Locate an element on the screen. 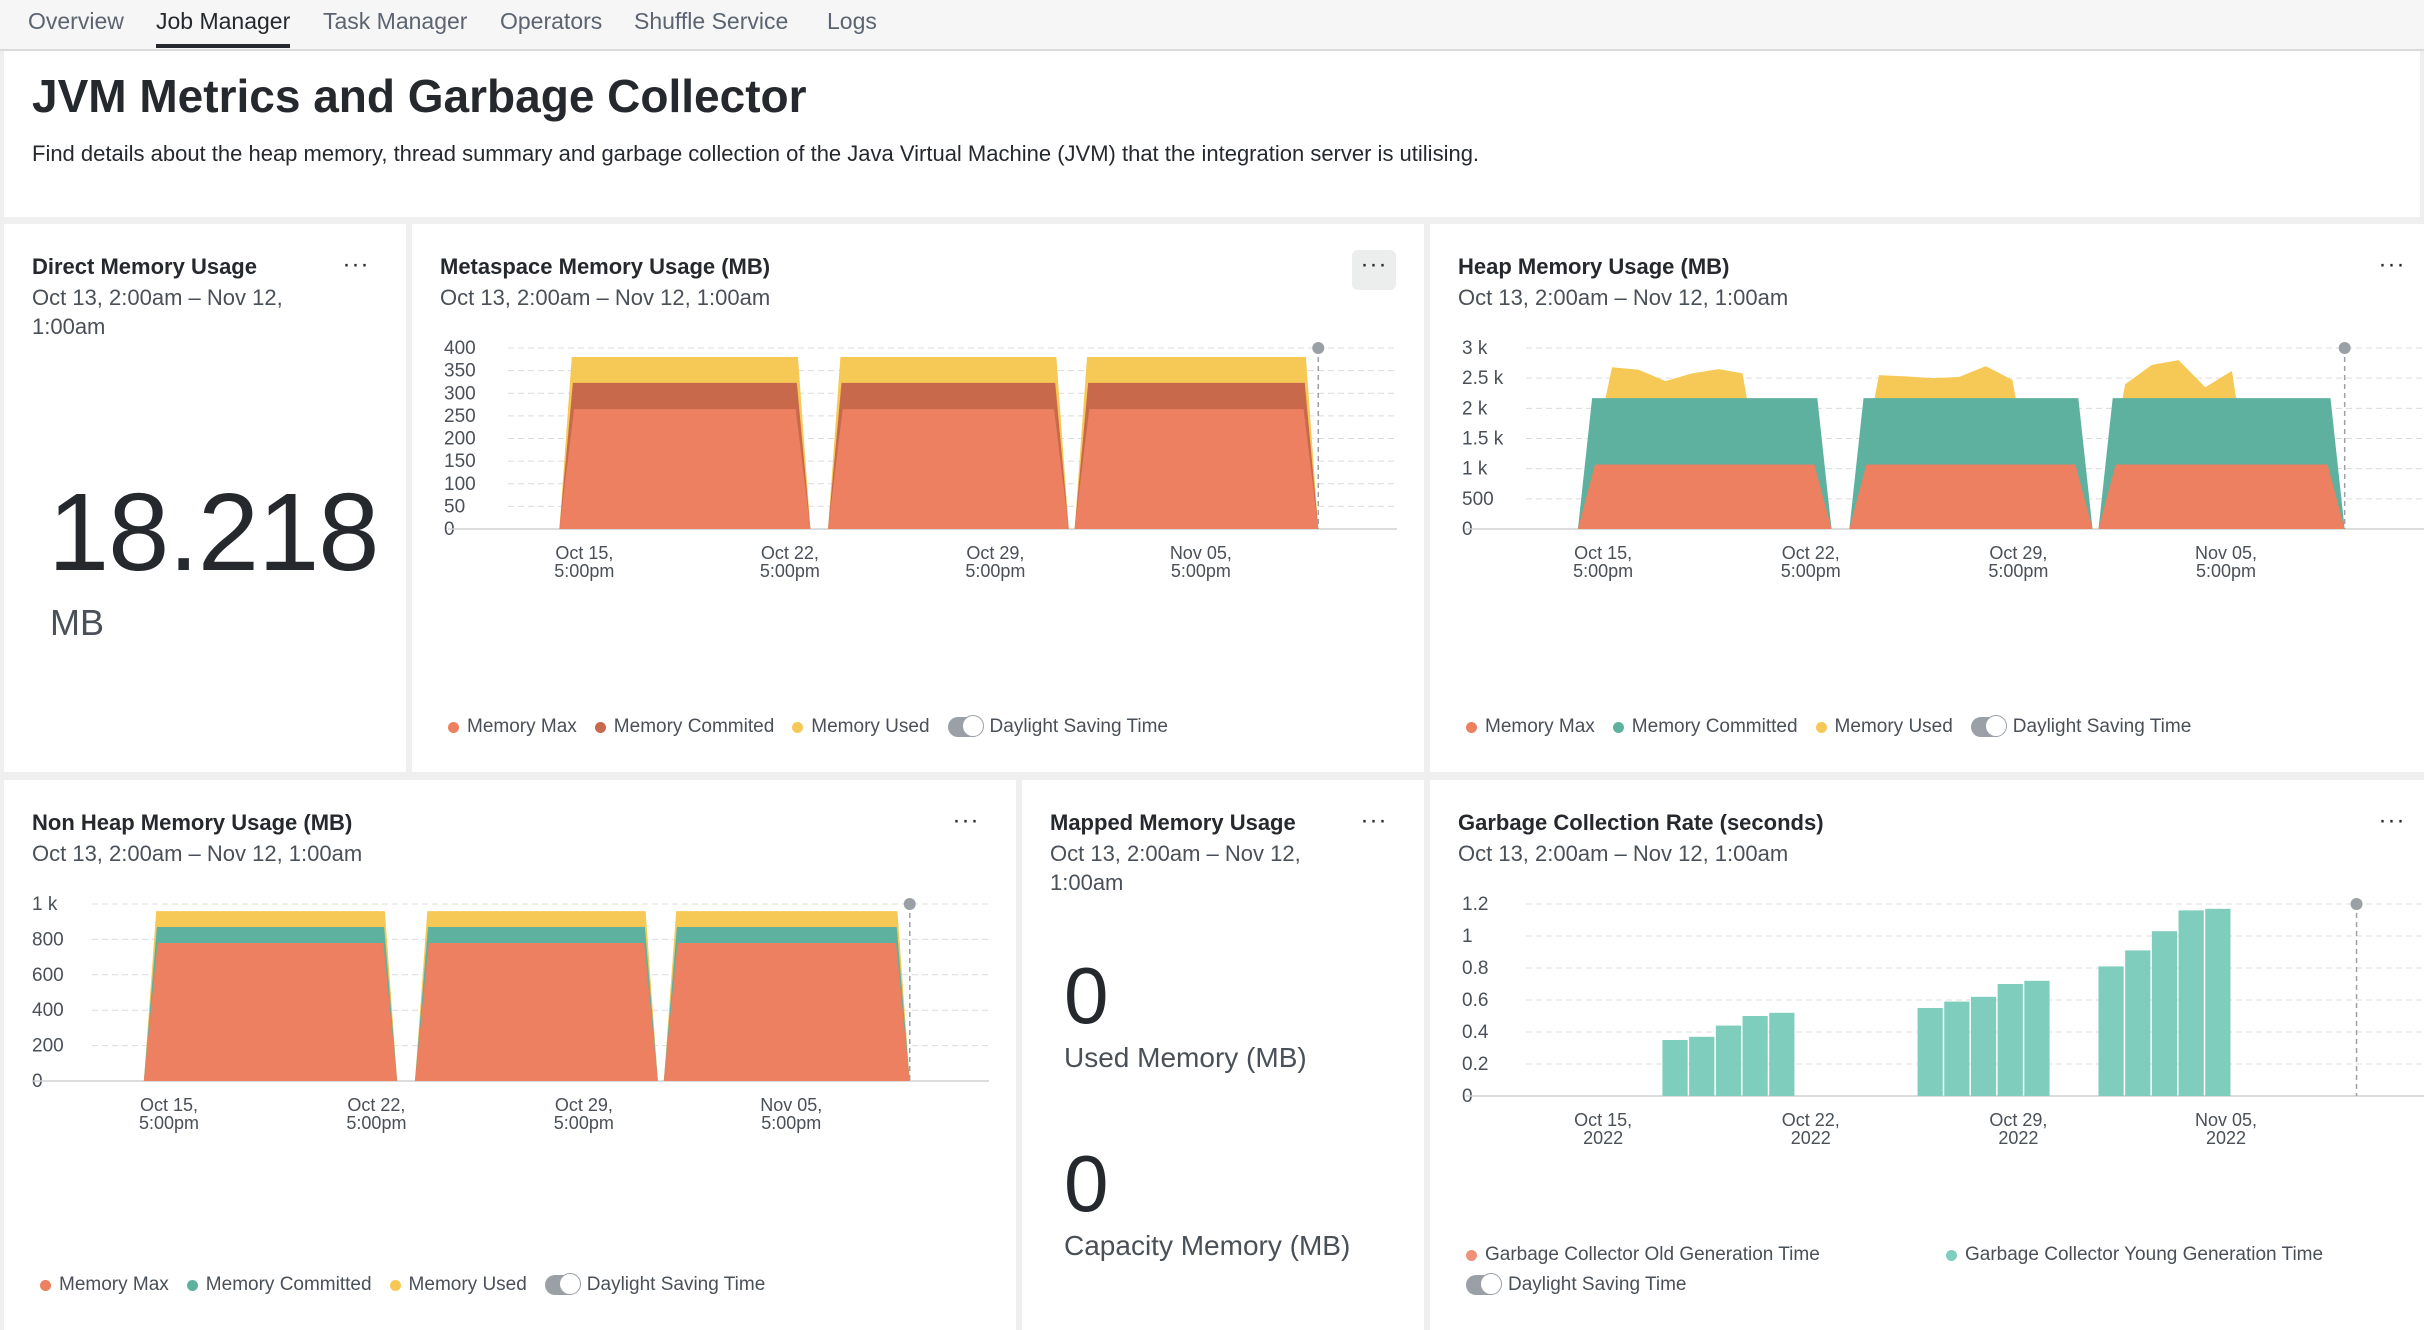 This screenshot has height=1330, width=2424. direct-memory-menu-button: ··· is located at coordinates (356, 270).